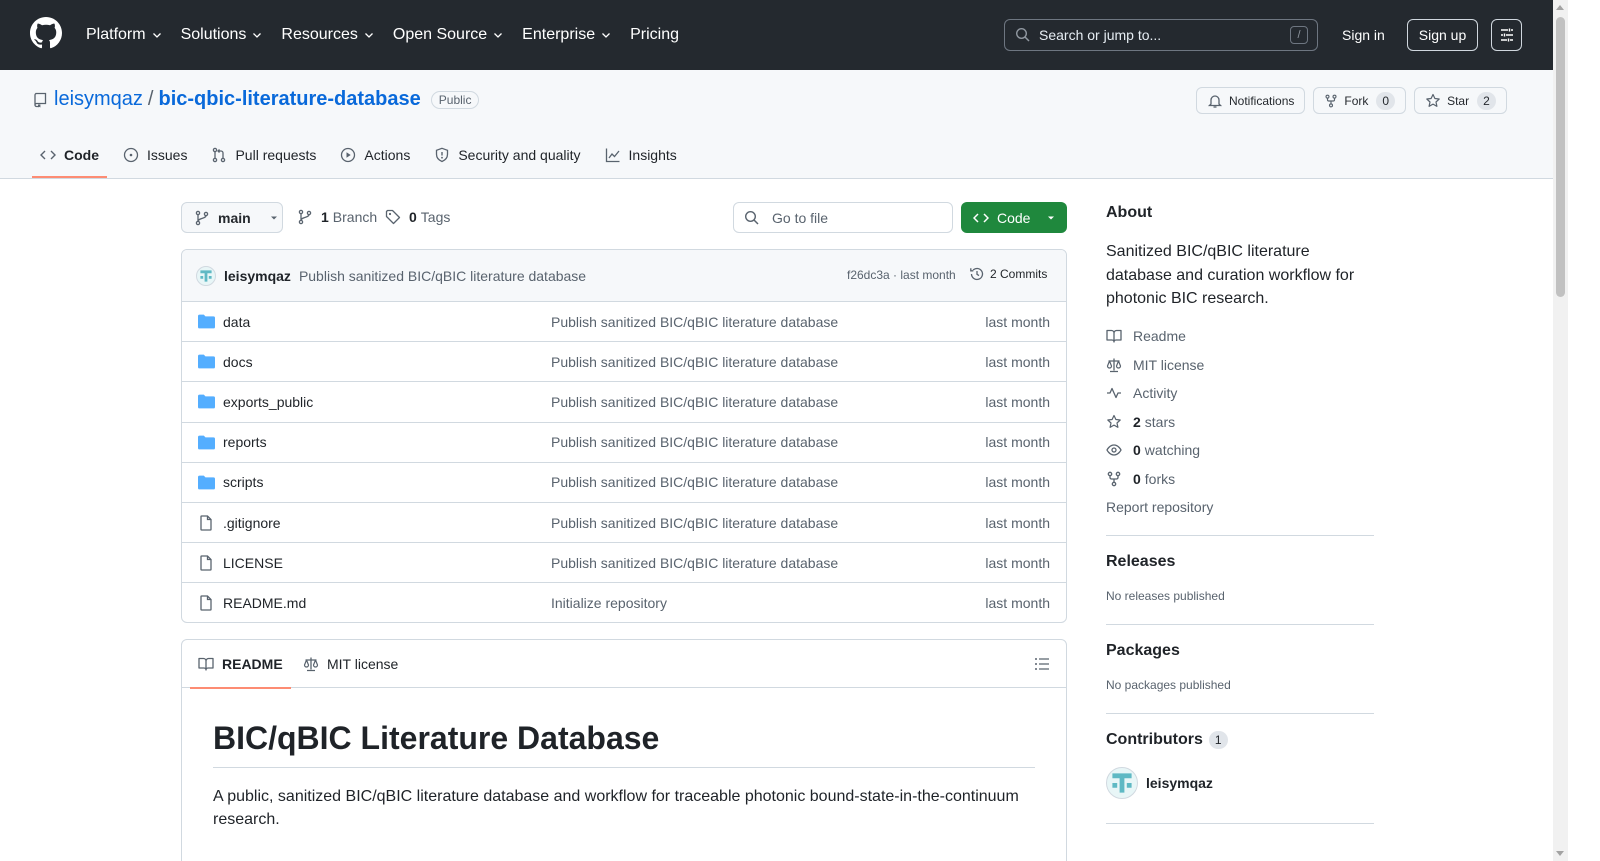 The image size is (1600, 861). What do you see at coordinates (641, 155) in the screenshot?
I see `tab-insights: Insights` at bounding box center [641, 155].